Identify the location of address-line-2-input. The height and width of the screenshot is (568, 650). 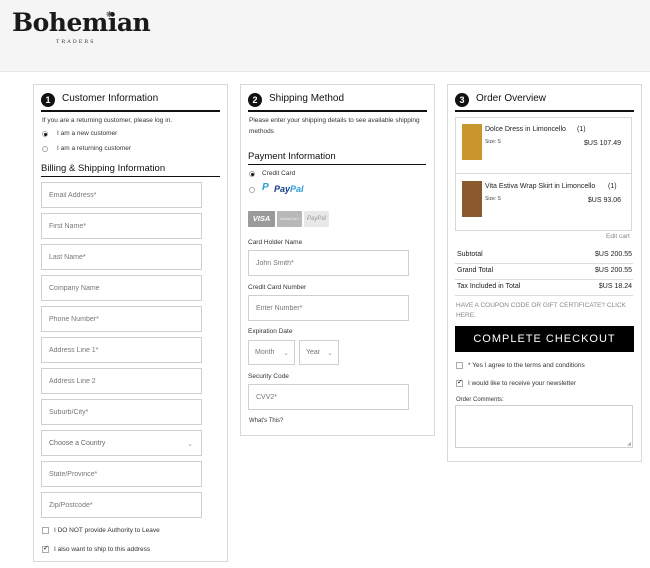
(121, 381).